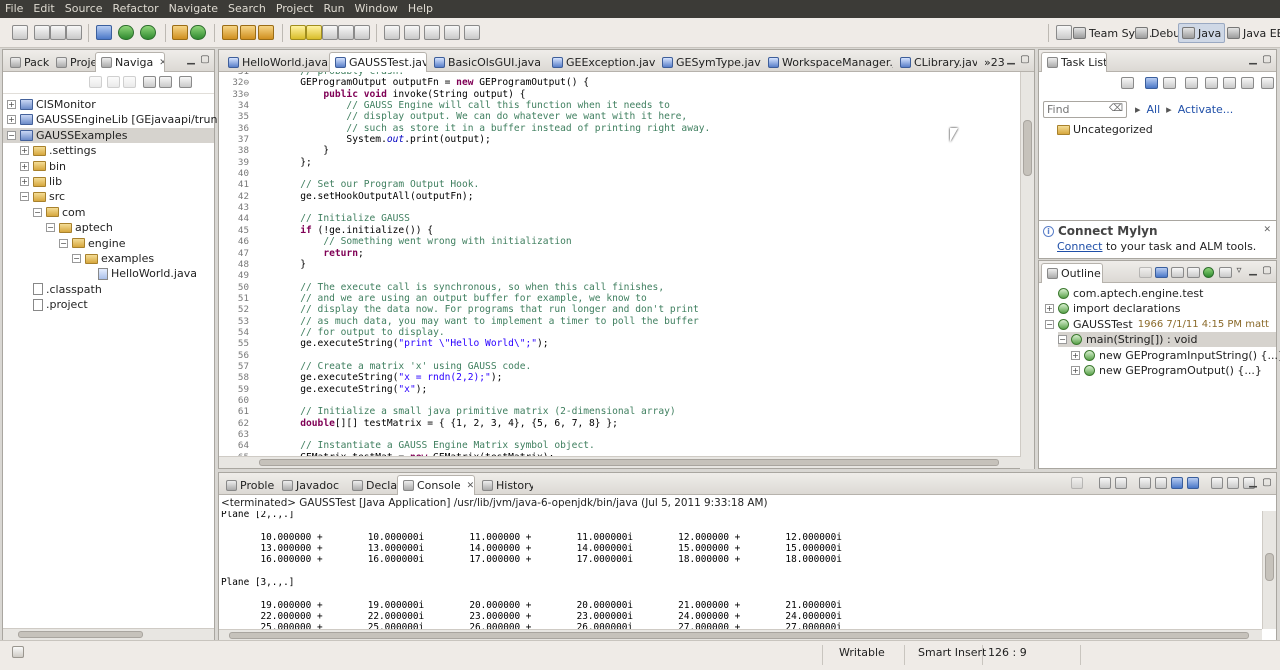 The width and height of the screenshot is (1280, 670). I want to click on print-icon, so click(74, 32).